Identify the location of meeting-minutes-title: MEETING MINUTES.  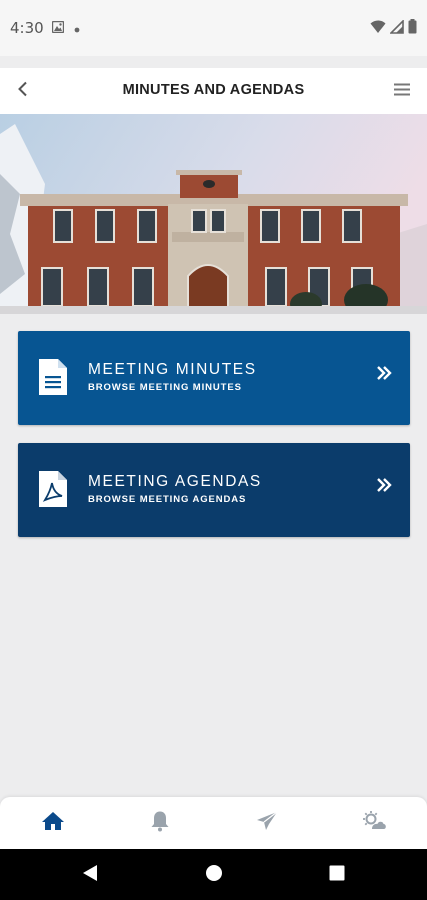
(172, 369).